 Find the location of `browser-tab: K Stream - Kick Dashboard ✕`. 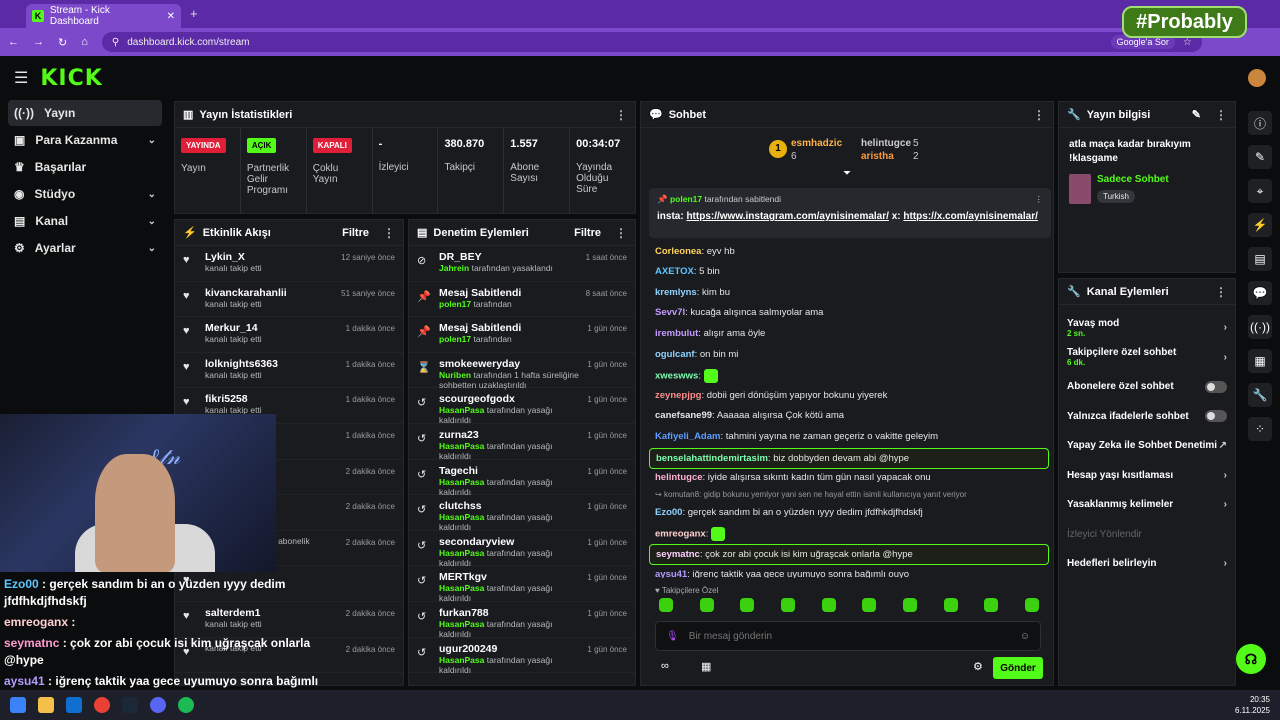

browser-tab: K Stream - Kick Dashboard ✕ is located at coordinates (103, 16).